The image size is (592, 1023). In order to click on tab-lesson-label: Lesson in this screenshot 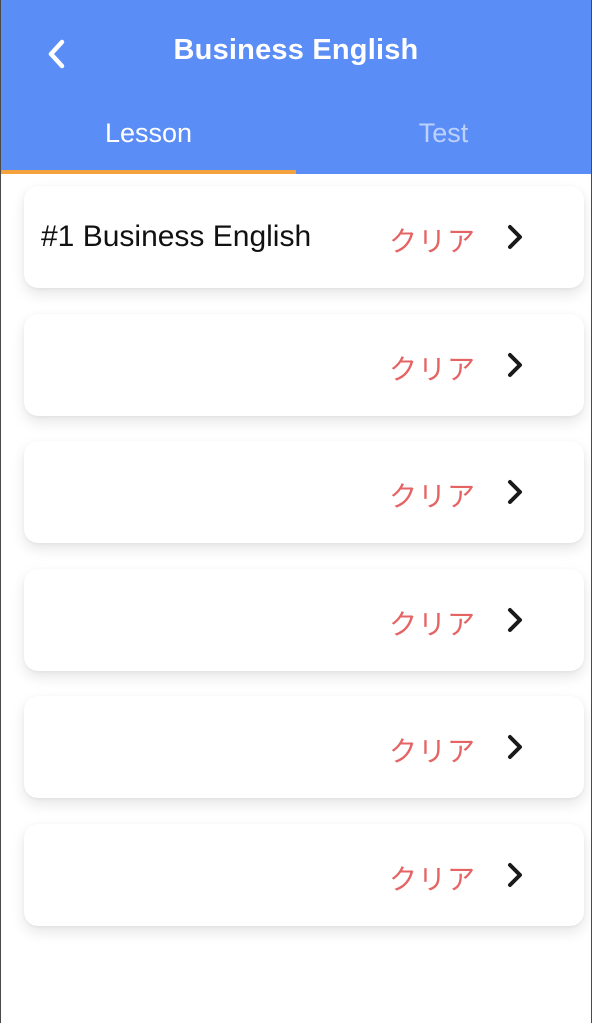, I will do `click(148, 133)`.